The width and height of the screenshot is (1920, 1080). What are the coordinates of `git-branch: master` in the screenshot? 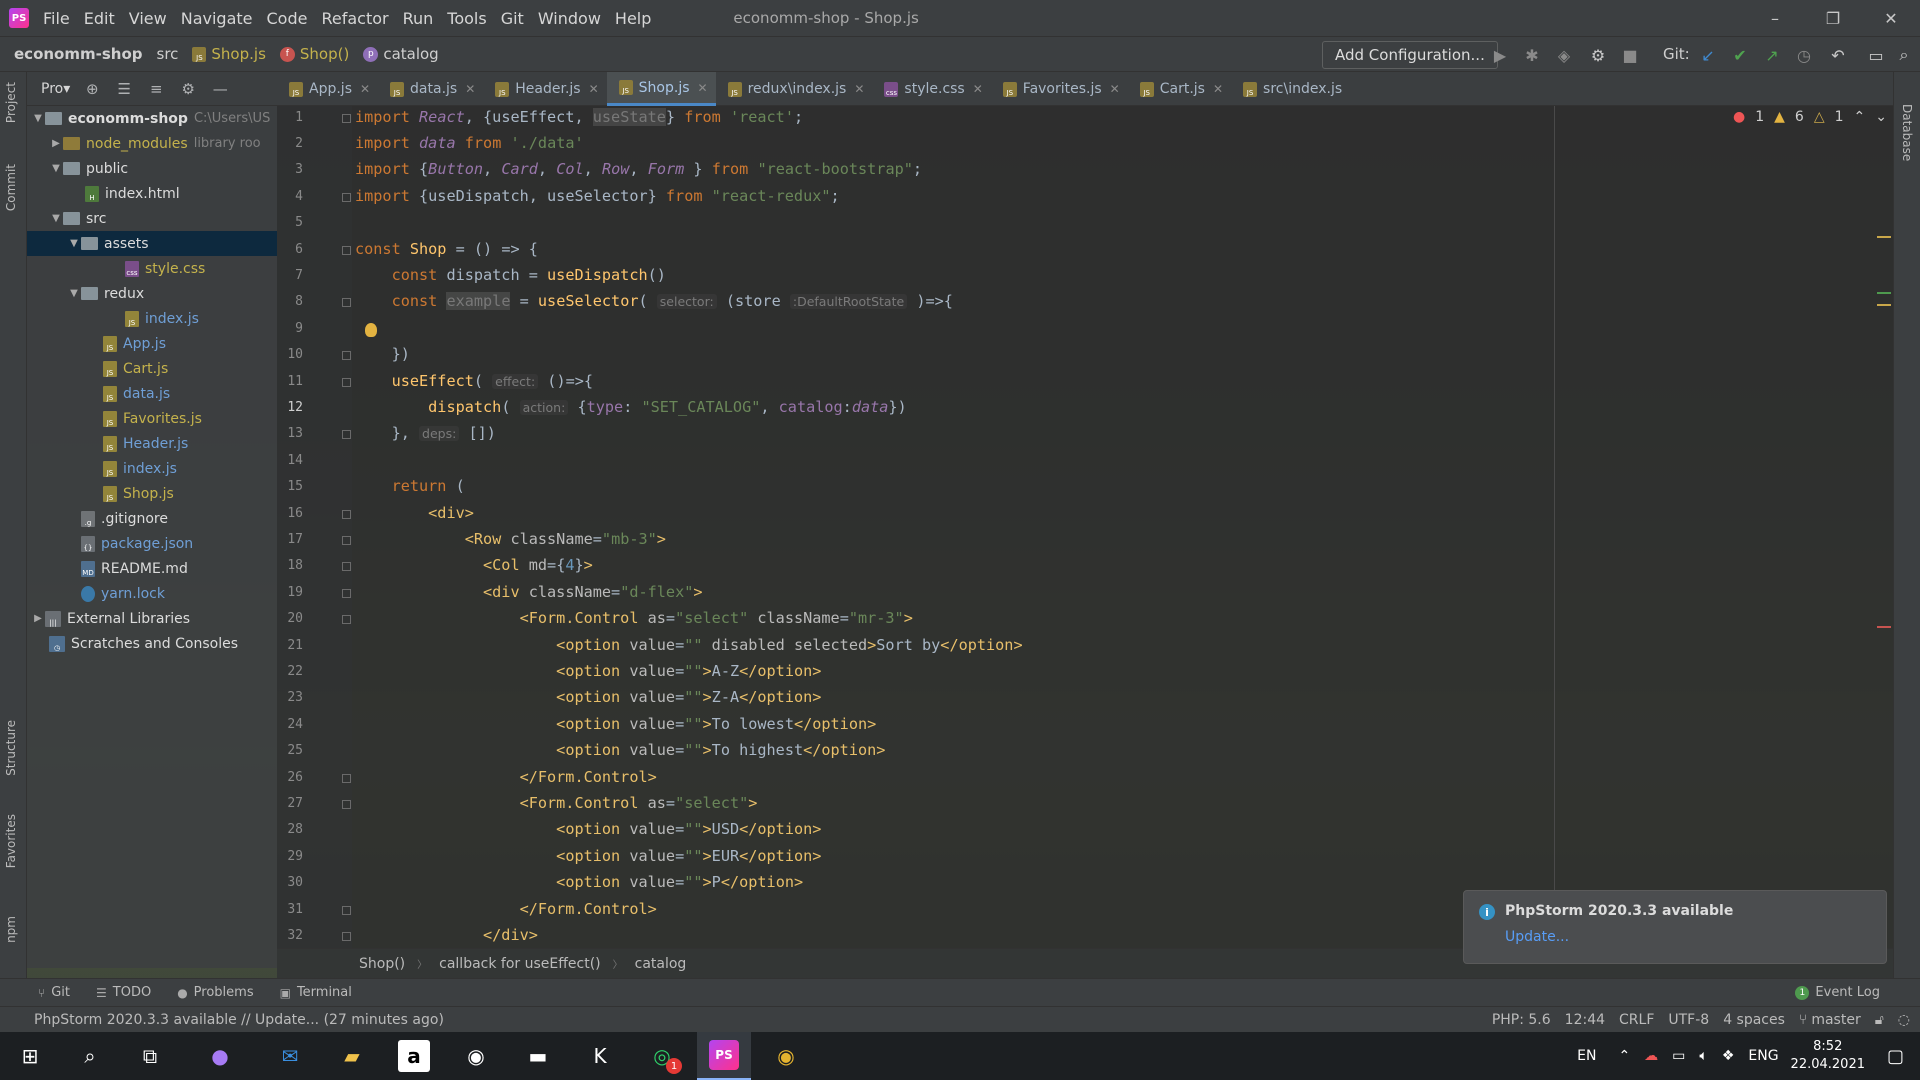 It's located at (1835, 1020).